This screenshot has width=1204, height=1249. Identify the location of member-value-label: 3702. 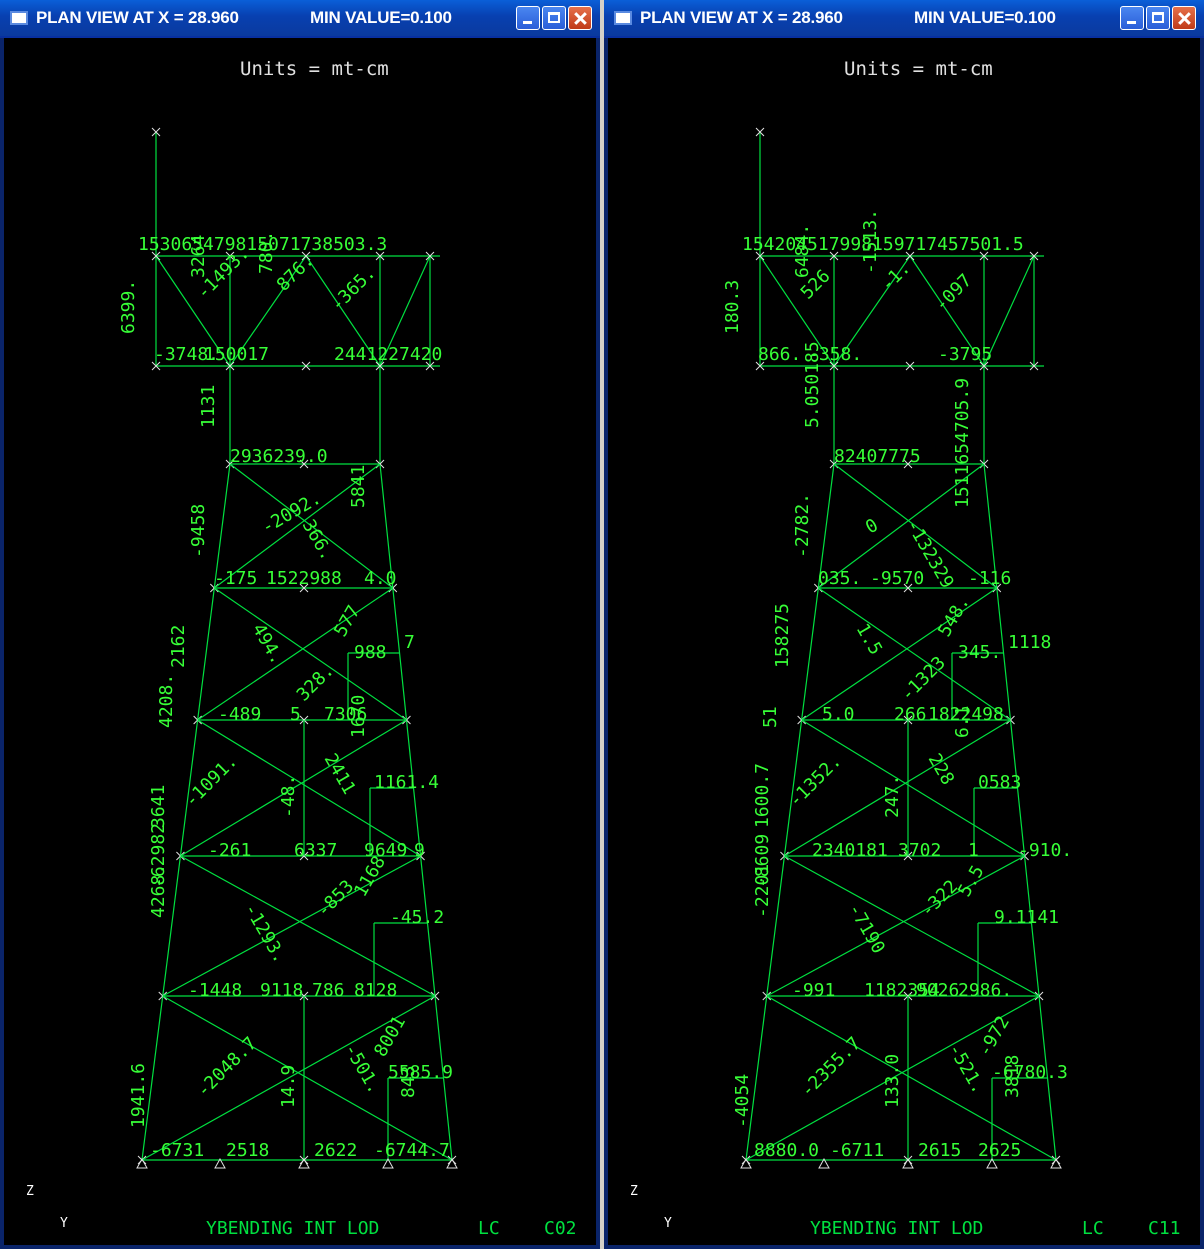
(919, 850).